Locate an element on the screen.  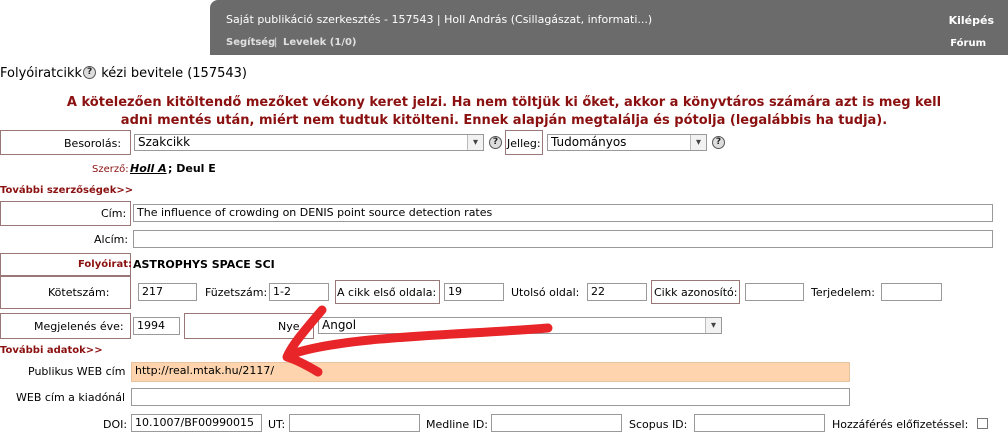
annotation-arrow-head is located at coordinates (304, 341).